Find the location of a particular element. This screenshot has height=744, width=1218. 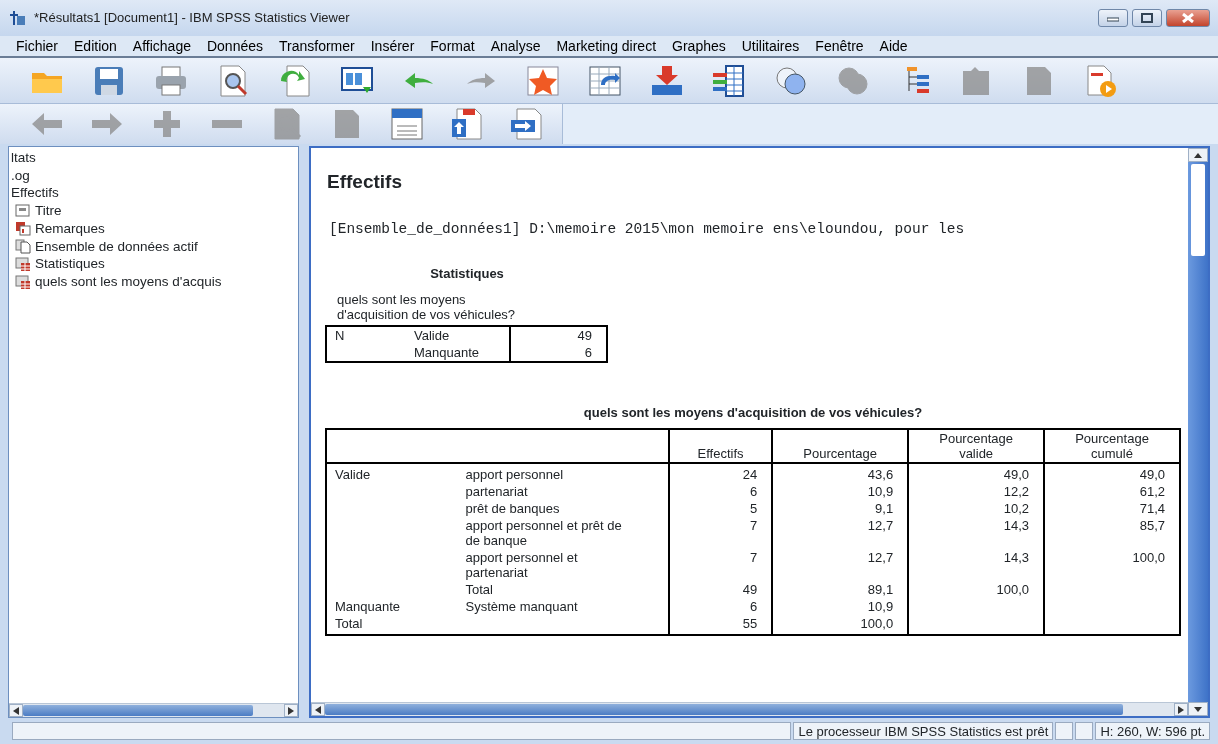

close-button is located at coordinates (1188, 18).